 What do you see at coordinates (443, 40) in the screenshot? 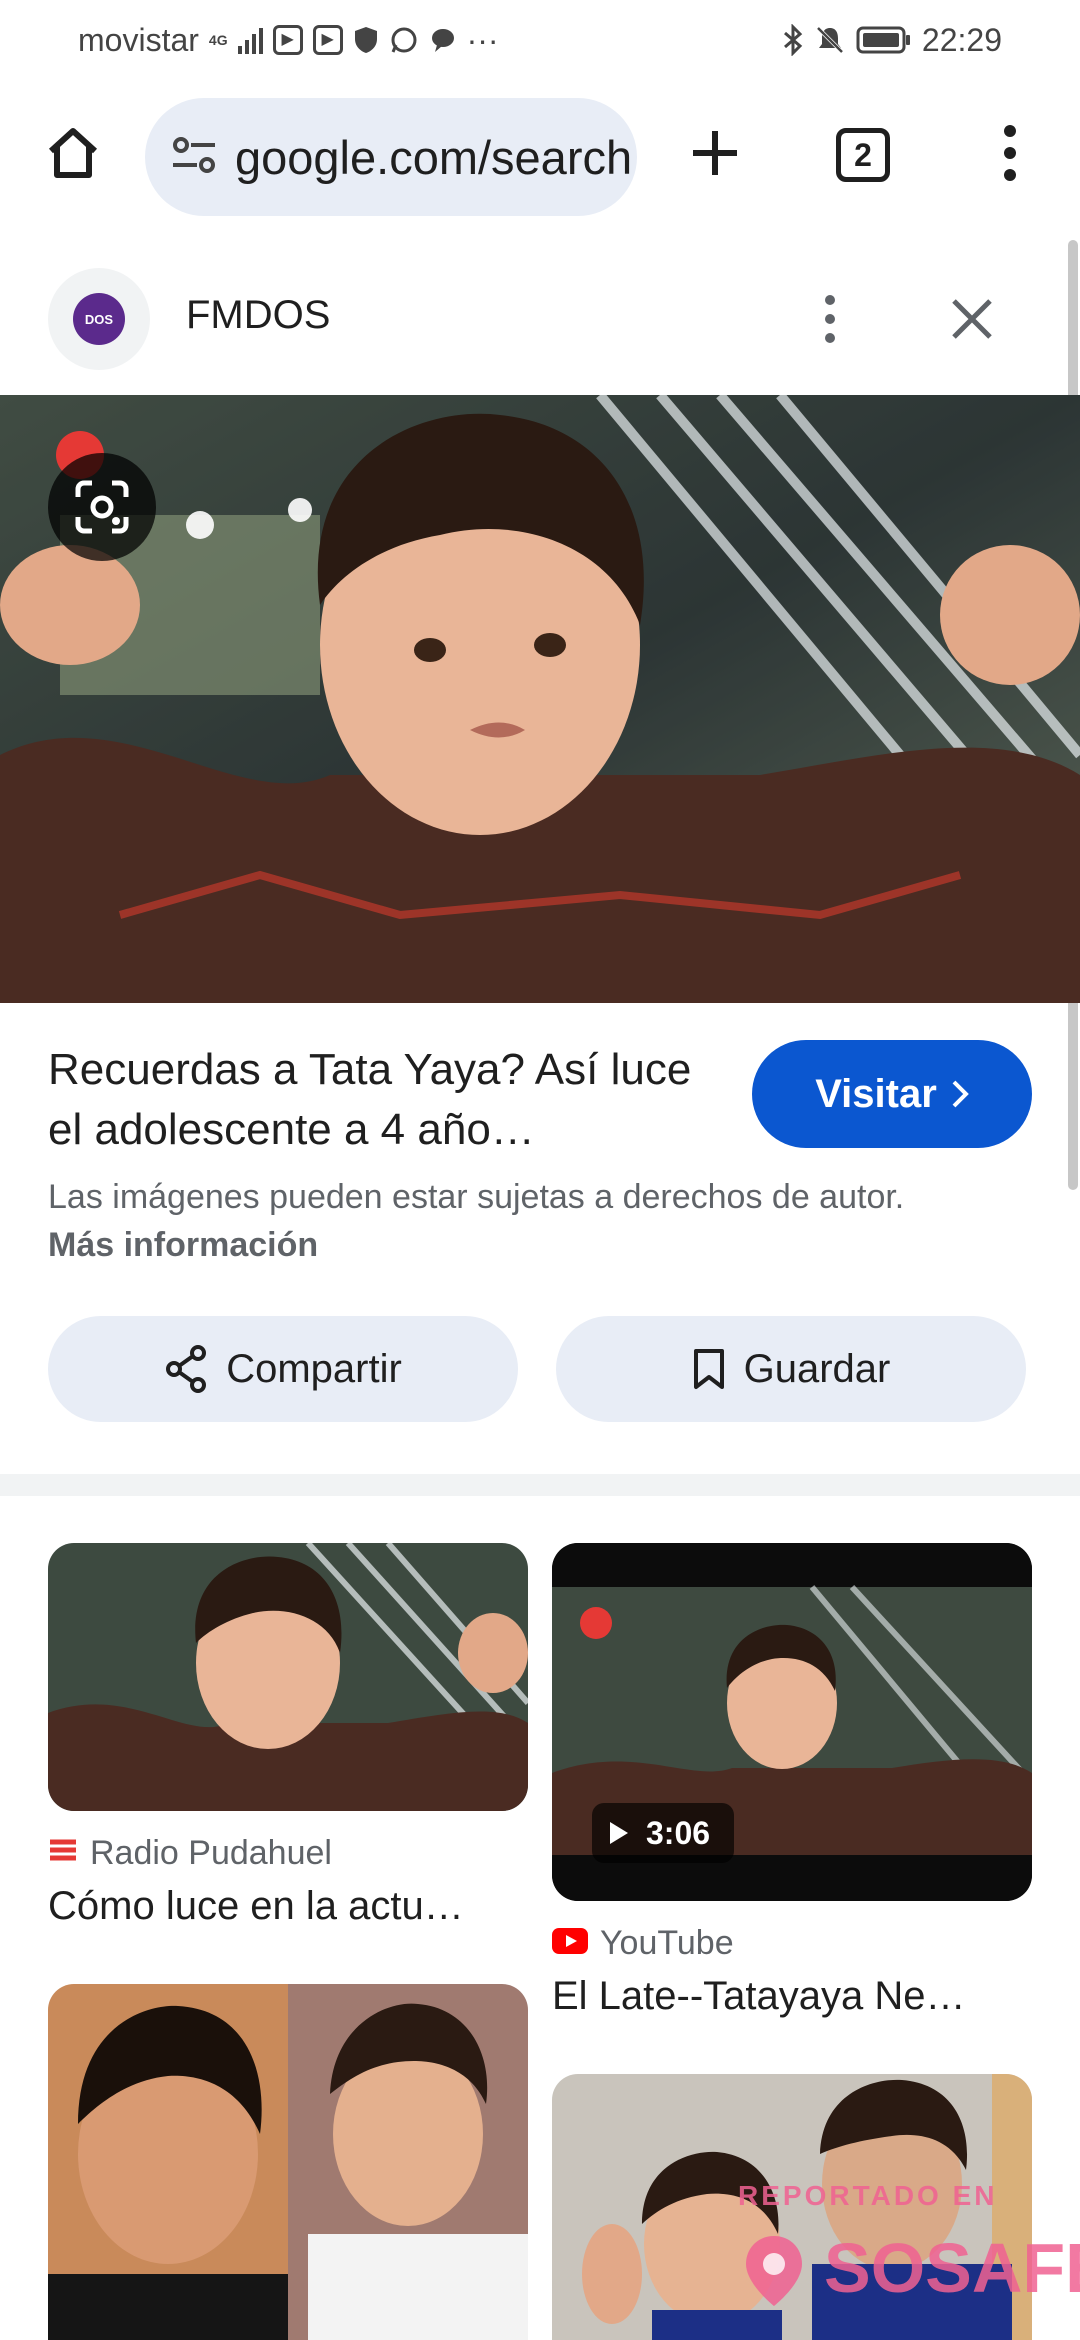
I see `chat-icon` at bounding box center [443, 40].